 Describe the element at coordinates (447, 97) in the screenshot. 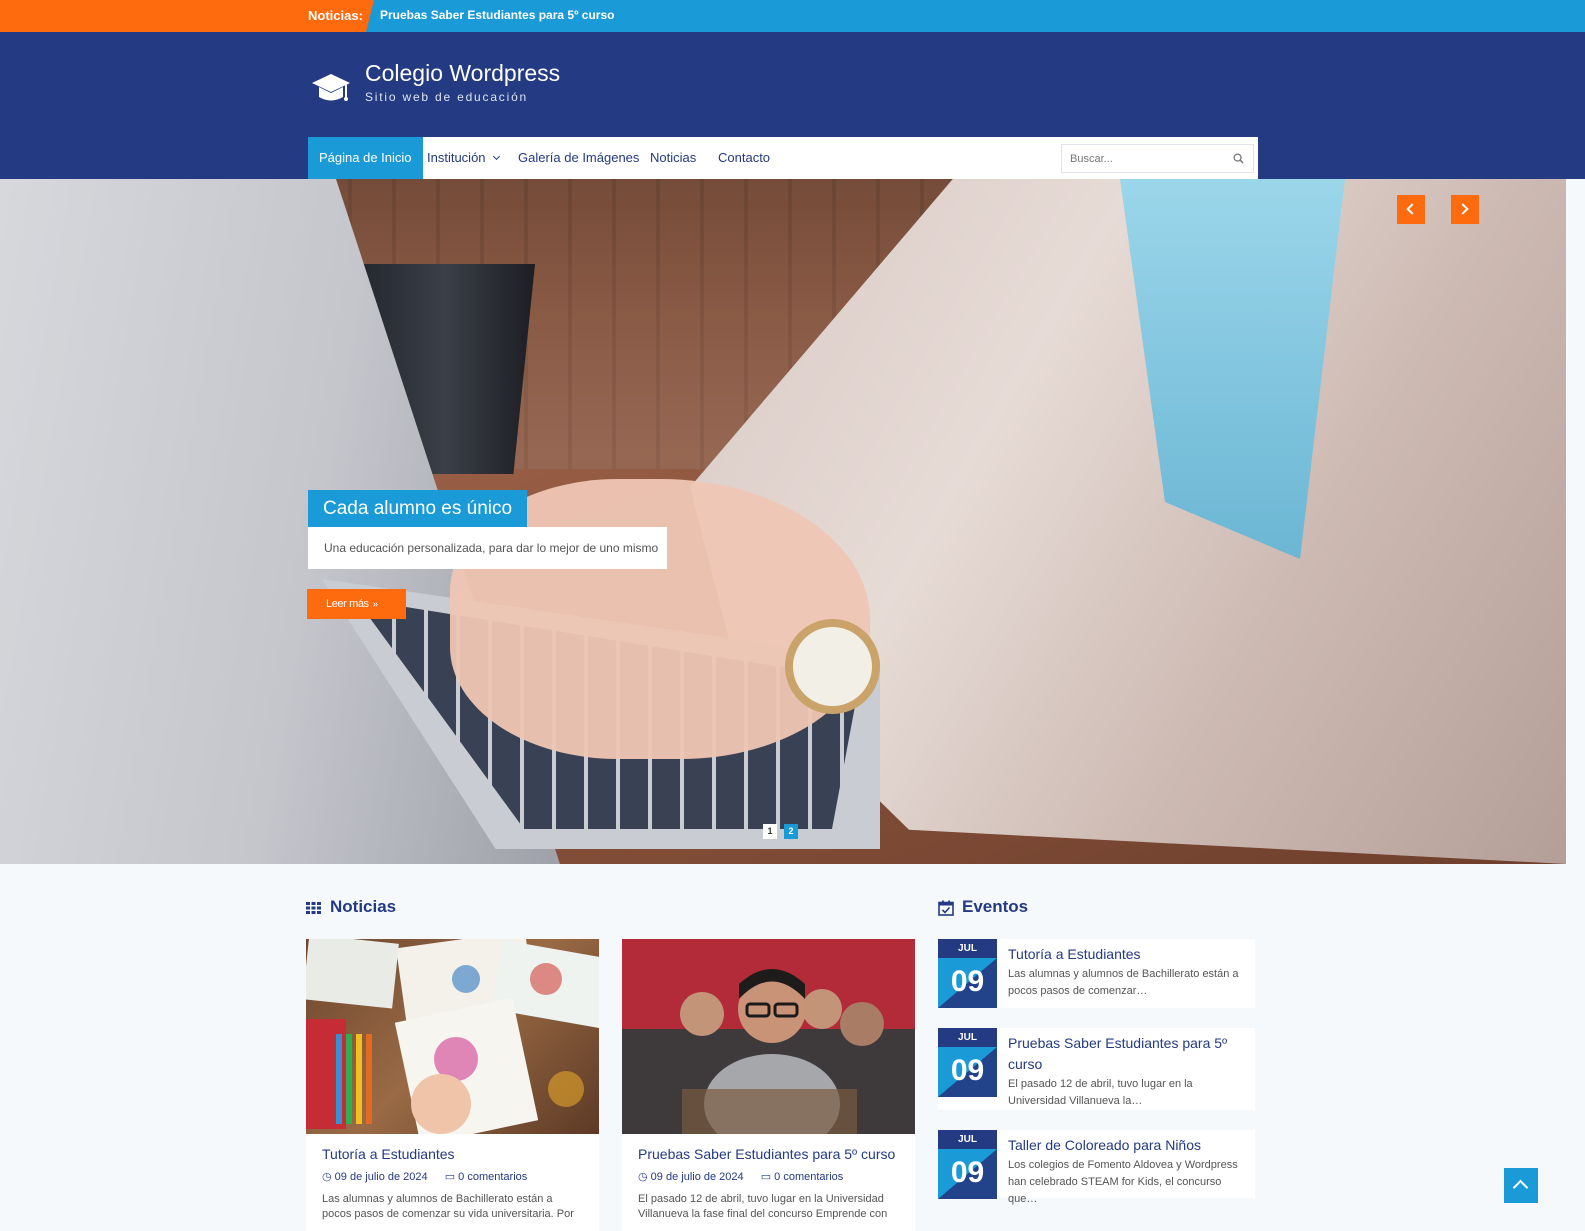

I see `site-tagline: Sitio web de educación` at that location.